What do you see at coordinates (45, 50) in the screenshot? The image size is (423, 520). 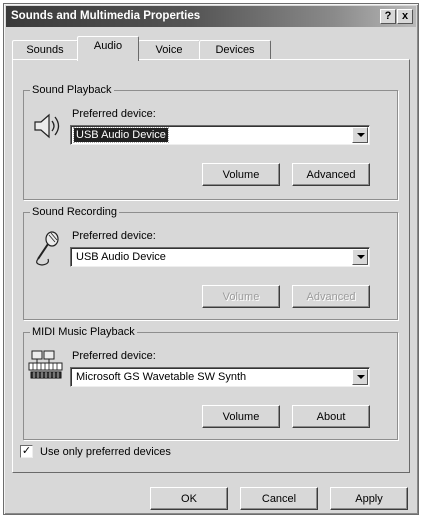 I see `tab-sounds: Sounds` at bounding box center [45, 50].